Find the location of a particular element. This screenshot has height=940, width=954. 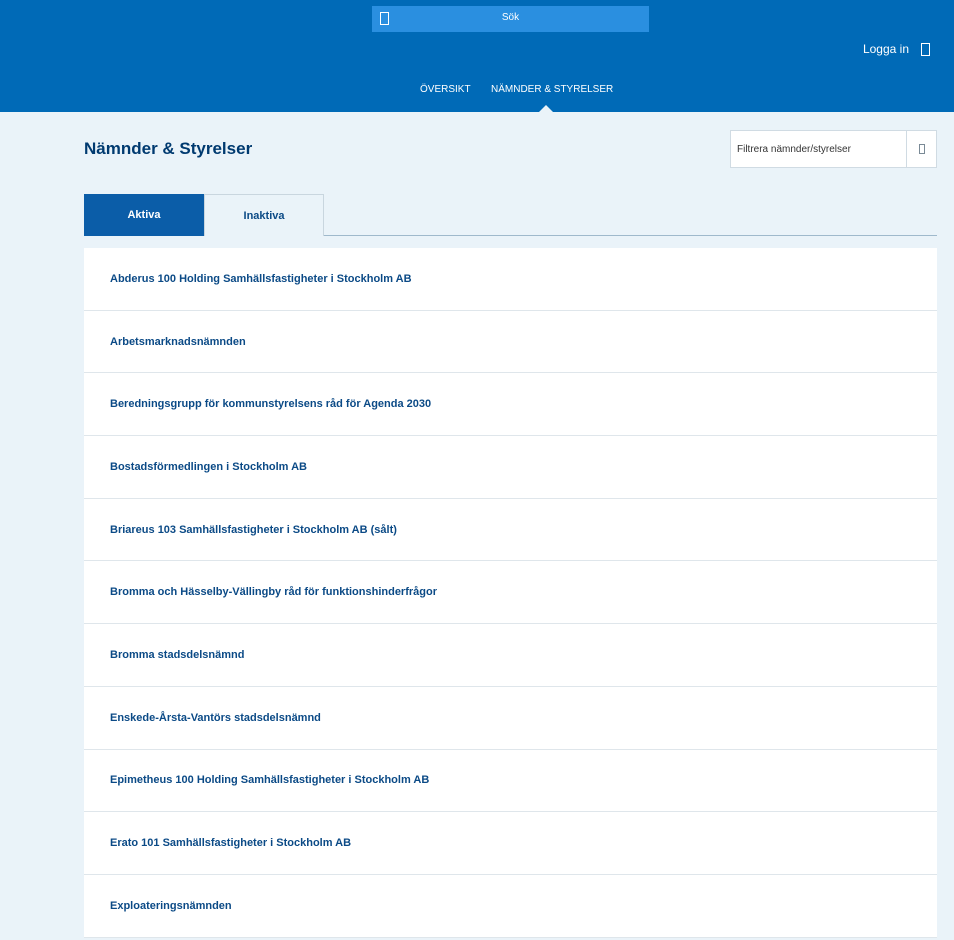

filter-button is located at coordinates (921, 149).